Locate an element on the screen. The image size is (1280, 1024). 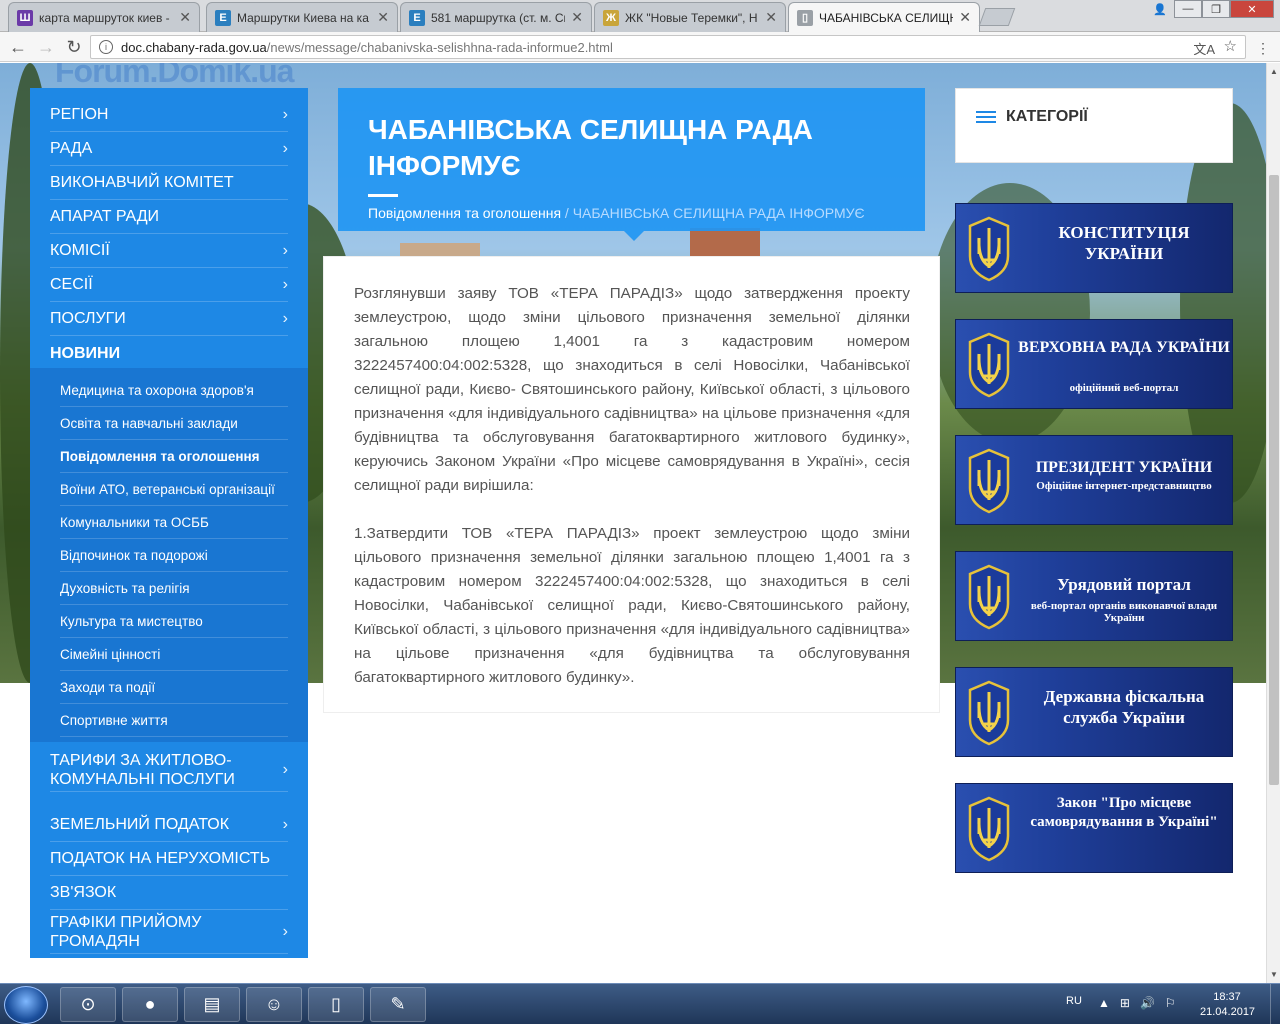
browser-tab: Ж ЖК "Новые Теремки", Н ✕ is located at coordinates (690, 17).